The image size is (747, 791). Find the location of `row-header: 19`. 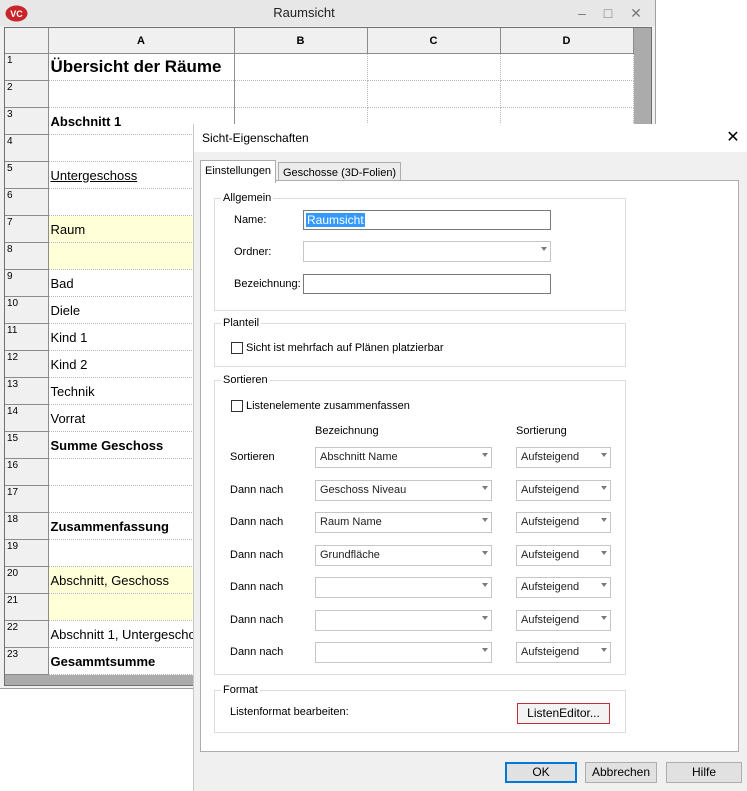

row-header: 19 is located at coordinates (27, 553).